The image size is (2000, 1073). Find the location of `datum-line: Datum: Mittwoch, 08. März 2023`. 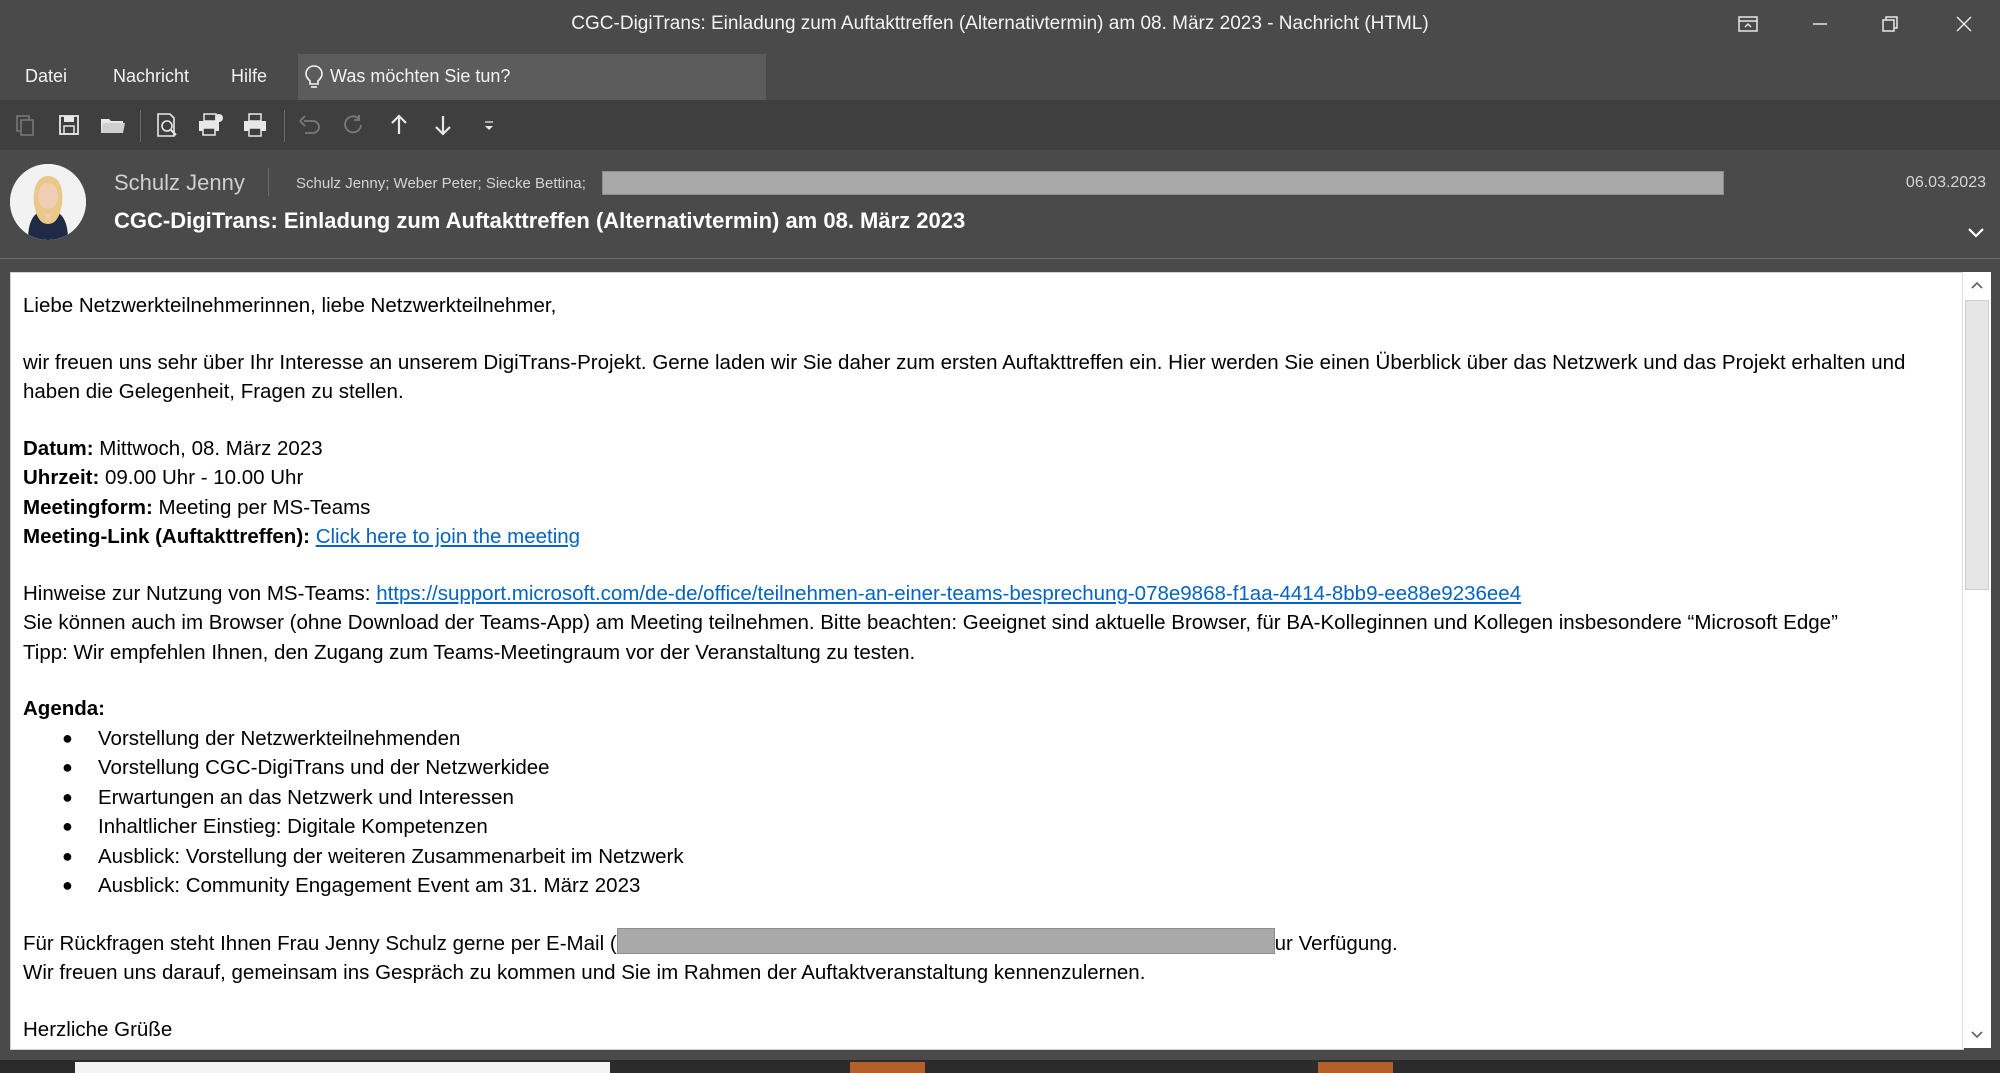

datum-line: Datum: Mittwoch, 08. März 2023 is located at coordinates (983, 449).